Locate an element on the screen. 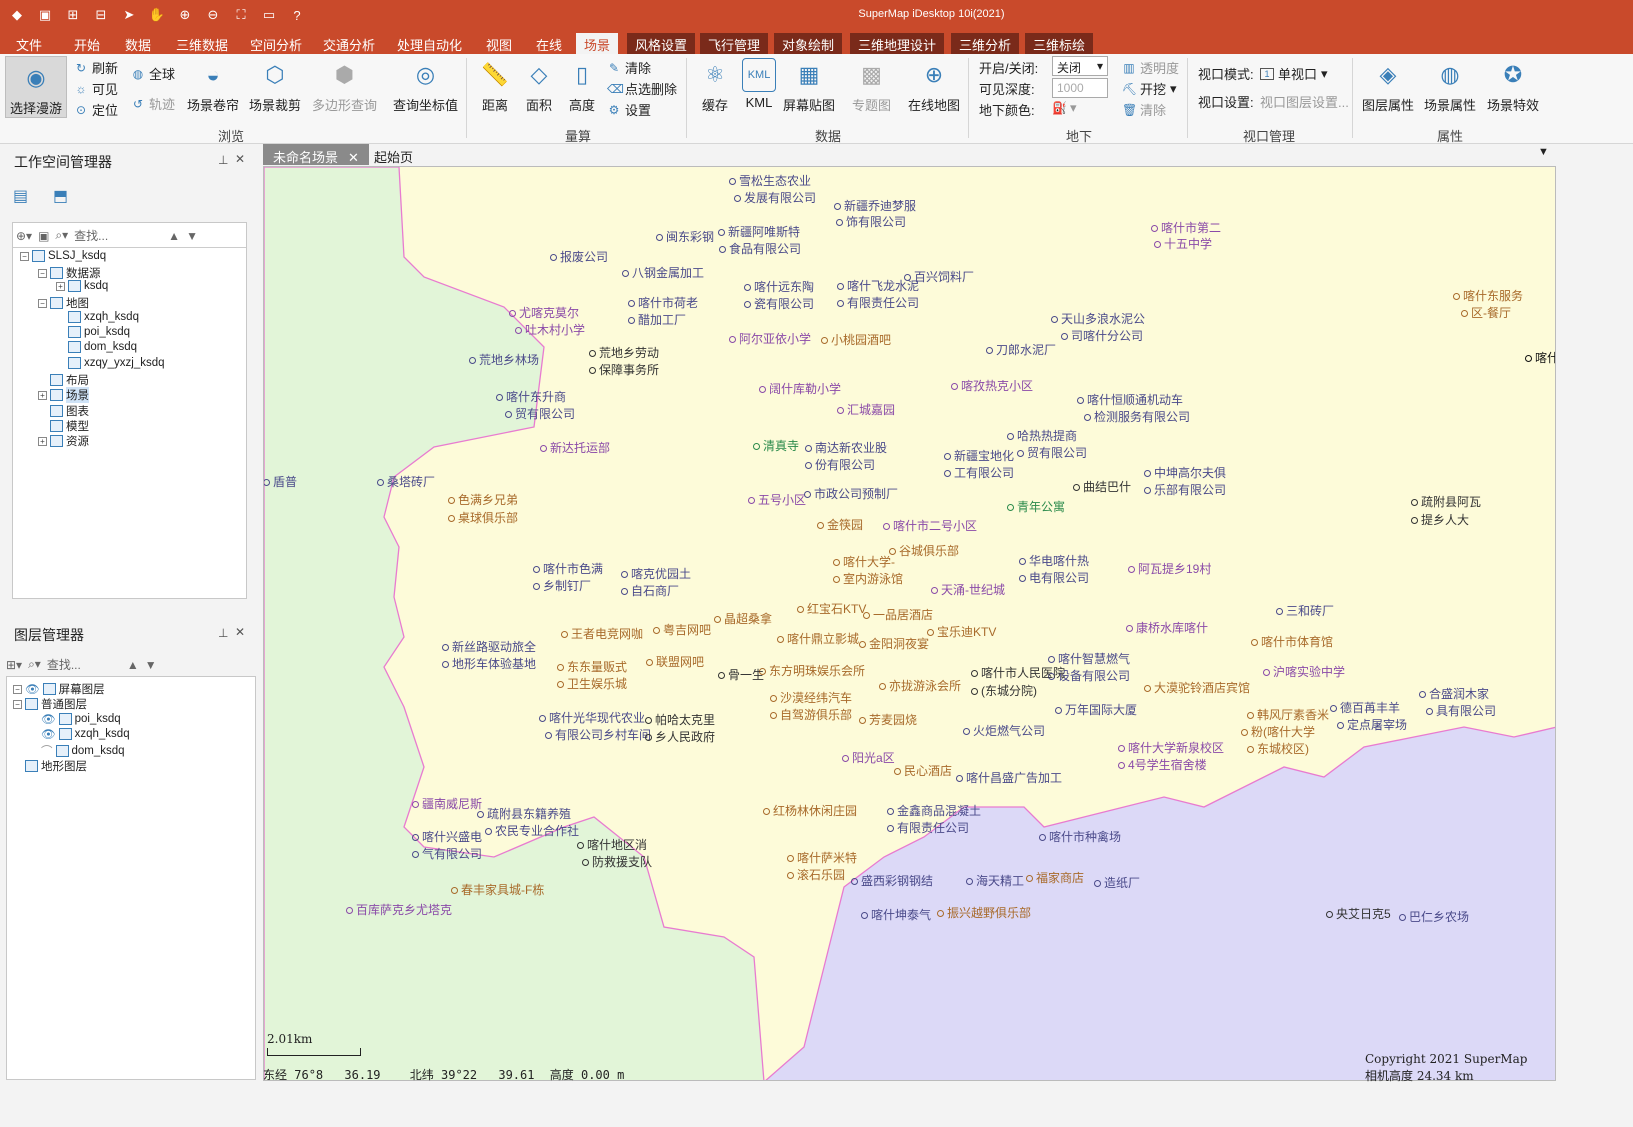 The height and width of the screenshot is (1127, 1633). tab-start-page: 起始页 is located at coordinates (393, 154).